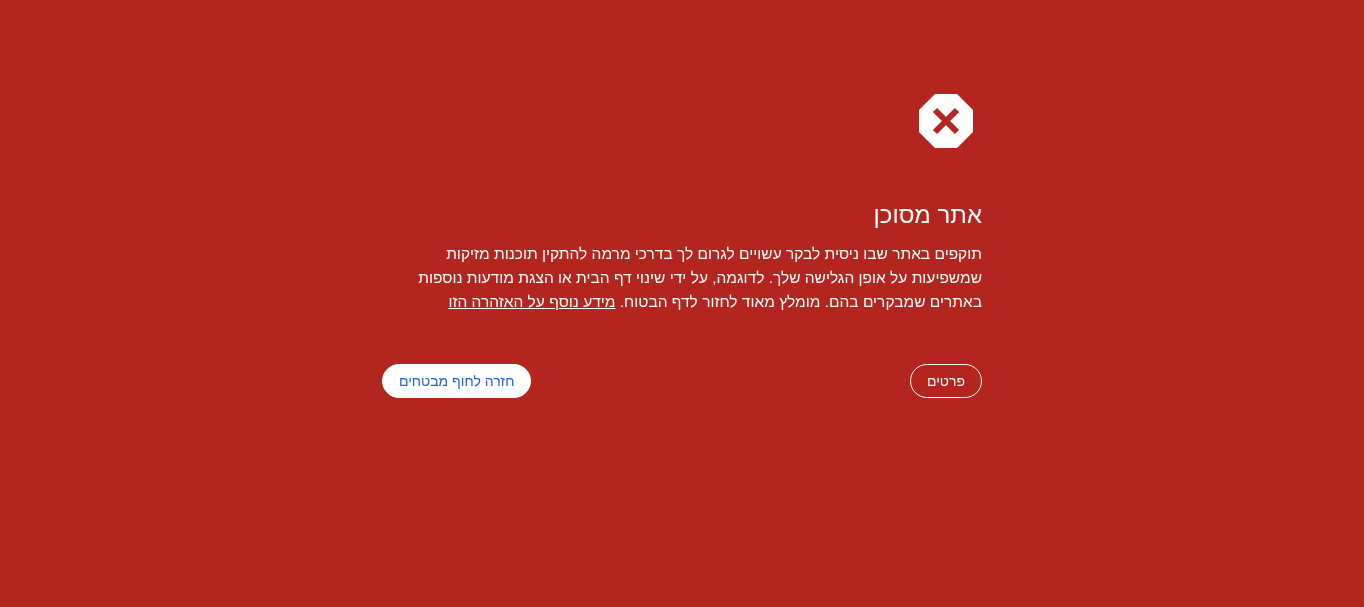 Image resolution: width=1364 pixels, height=607 pixels. What do you see at coordinates (532, 301) in the screenshot?
I see `learn-more-link: מידע נוסף על האזהרה הזו` at bounding box center [532, 301].